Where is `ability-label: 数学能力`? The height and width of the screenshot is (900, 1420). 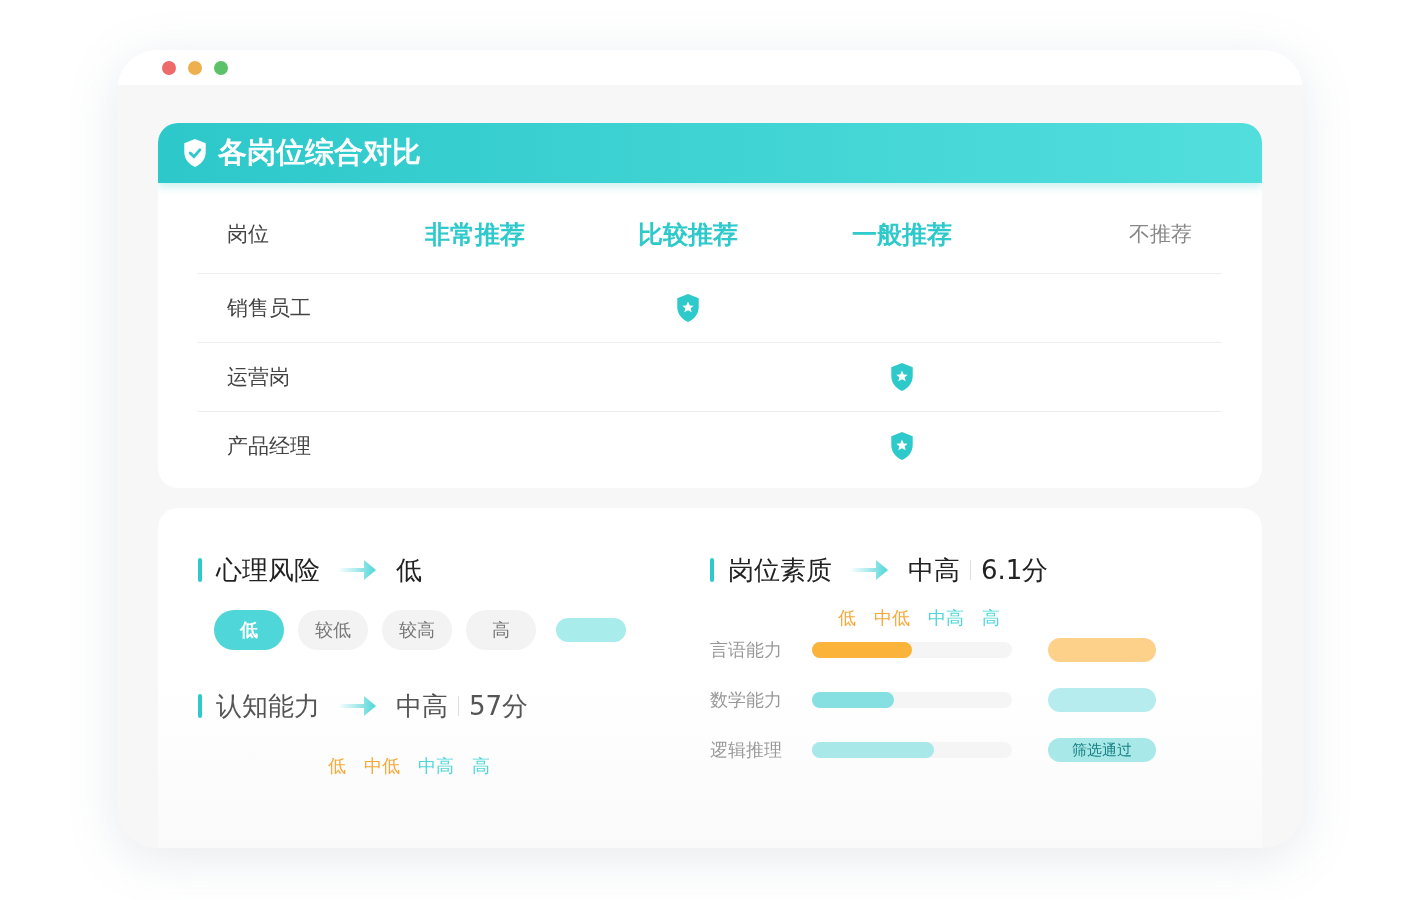
ability-label: 数学能力 is located at coordinates (746, 700).